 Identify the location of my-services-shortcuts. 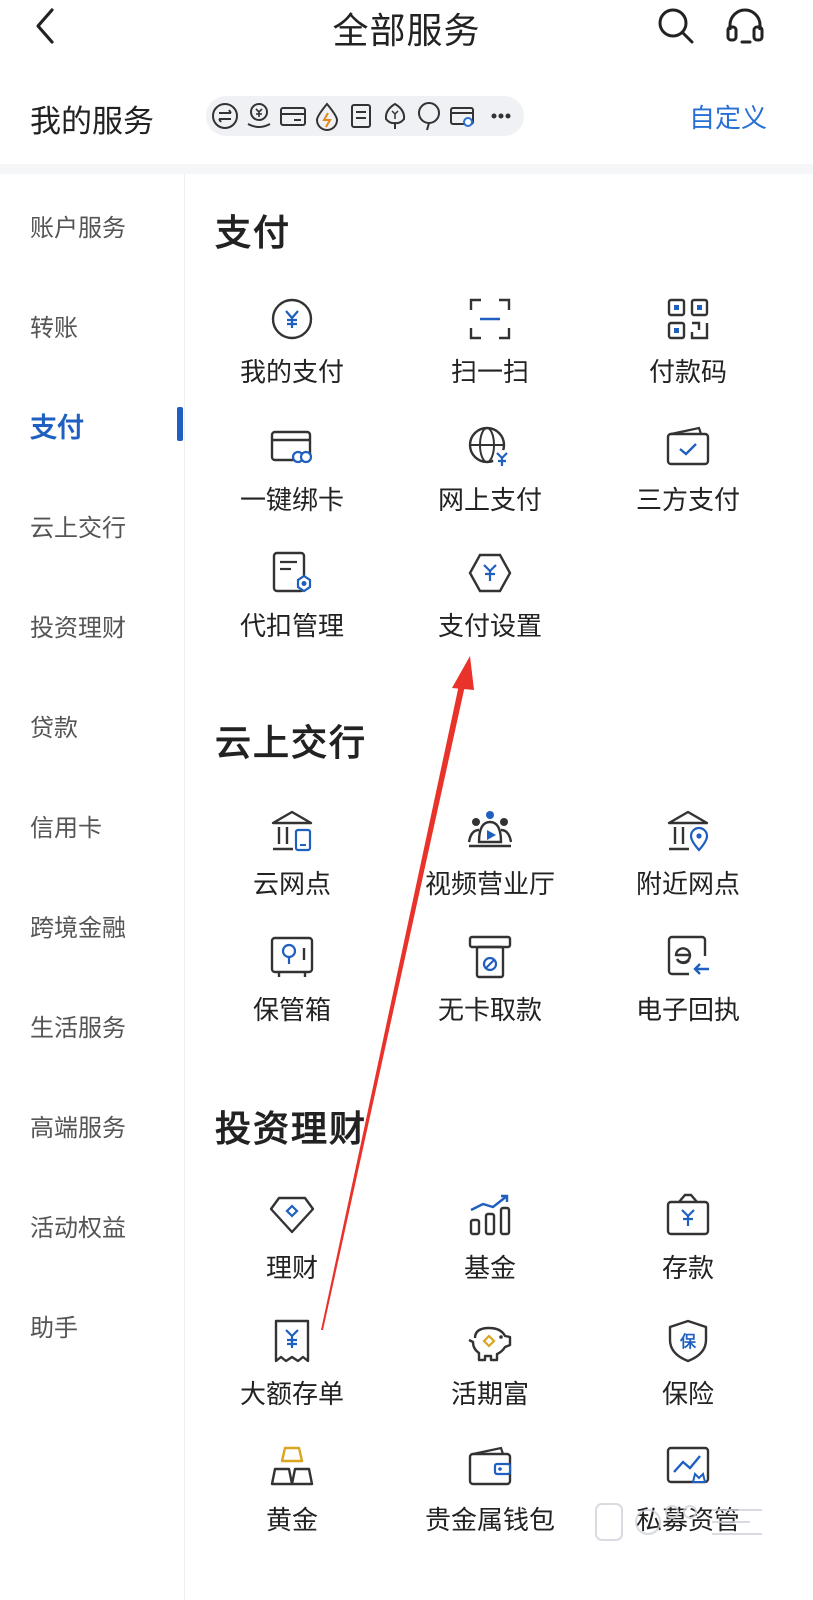
(365, 116).